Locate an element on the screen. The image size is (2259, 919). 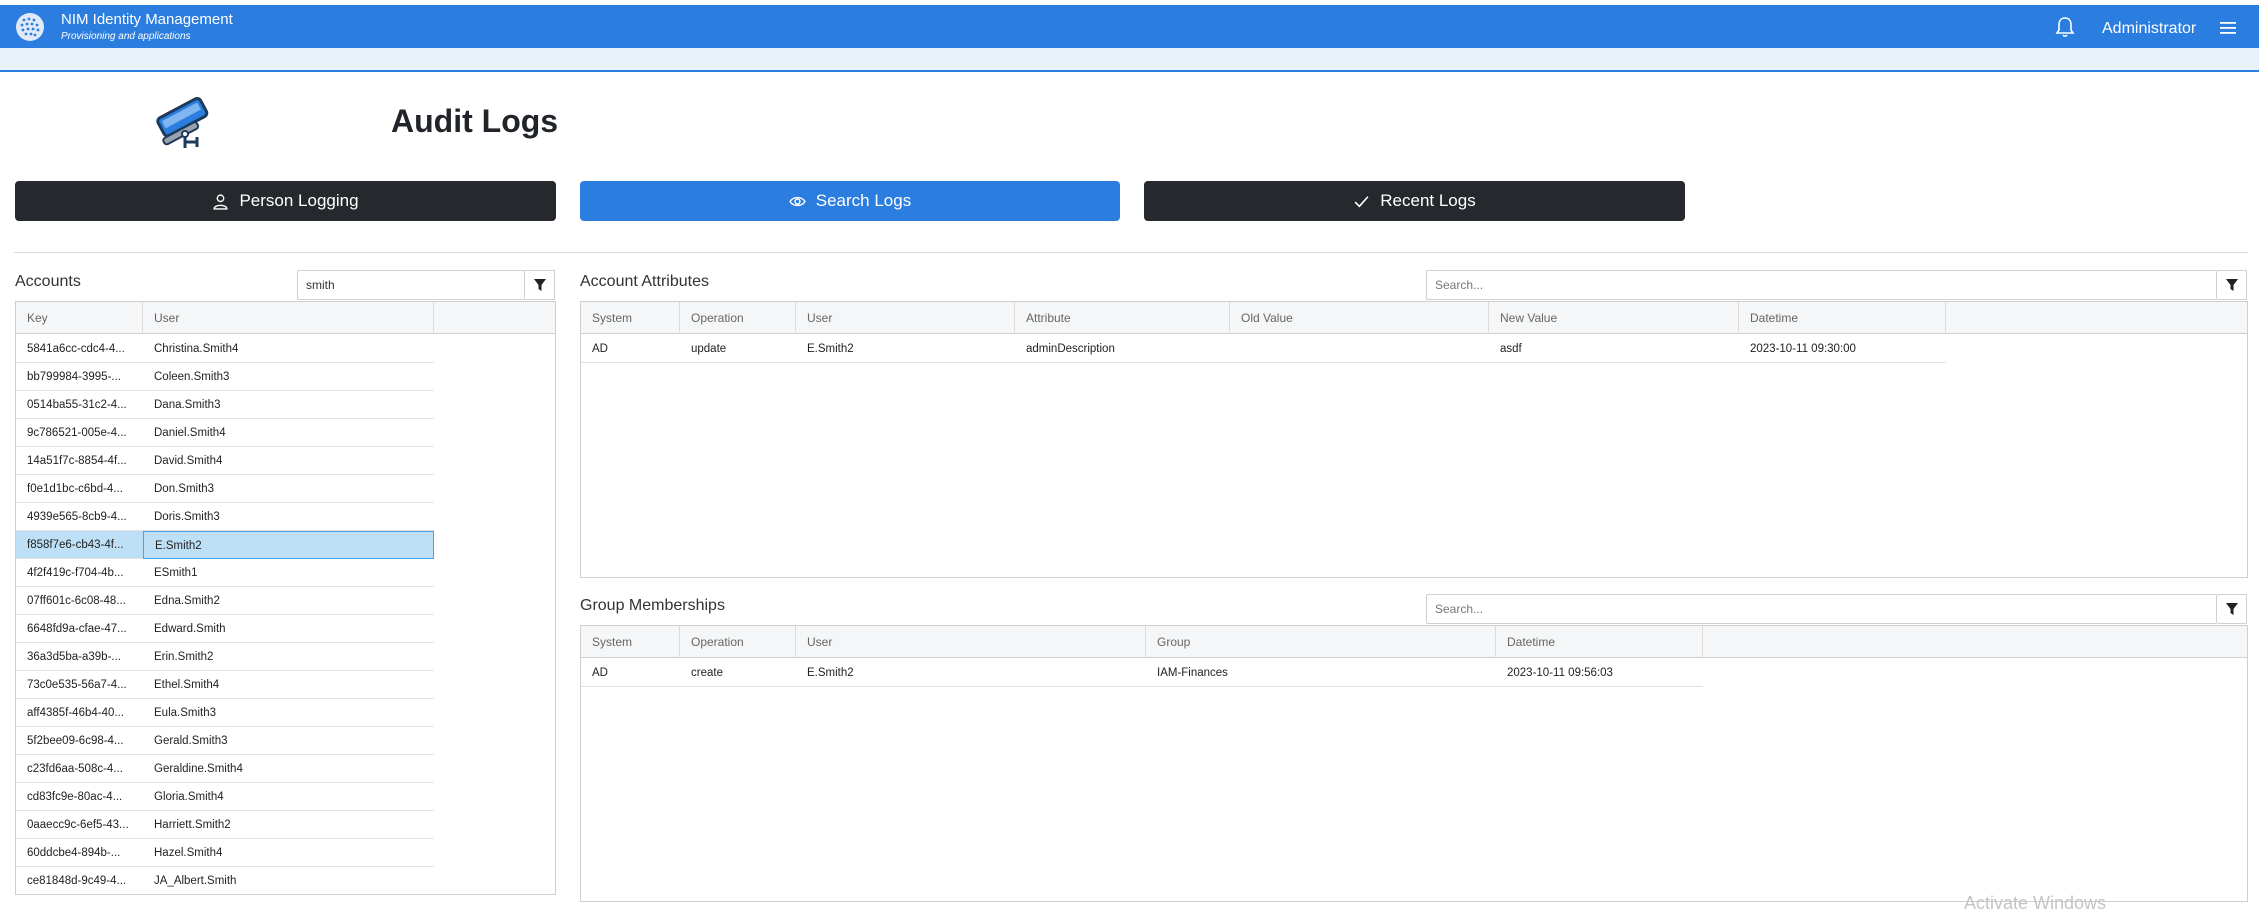
sub-header-bar is located at coordinates (1129, 60).